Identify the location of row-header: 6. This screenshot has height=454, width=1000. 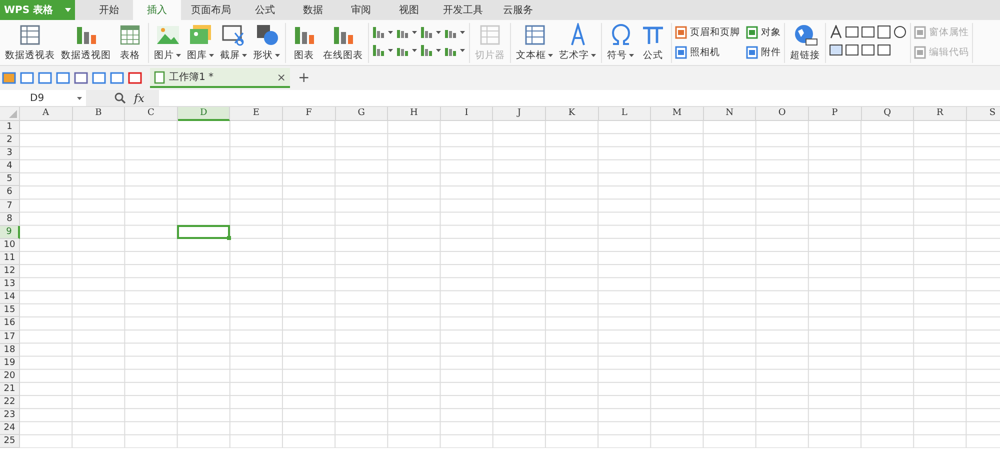
(10, 193).